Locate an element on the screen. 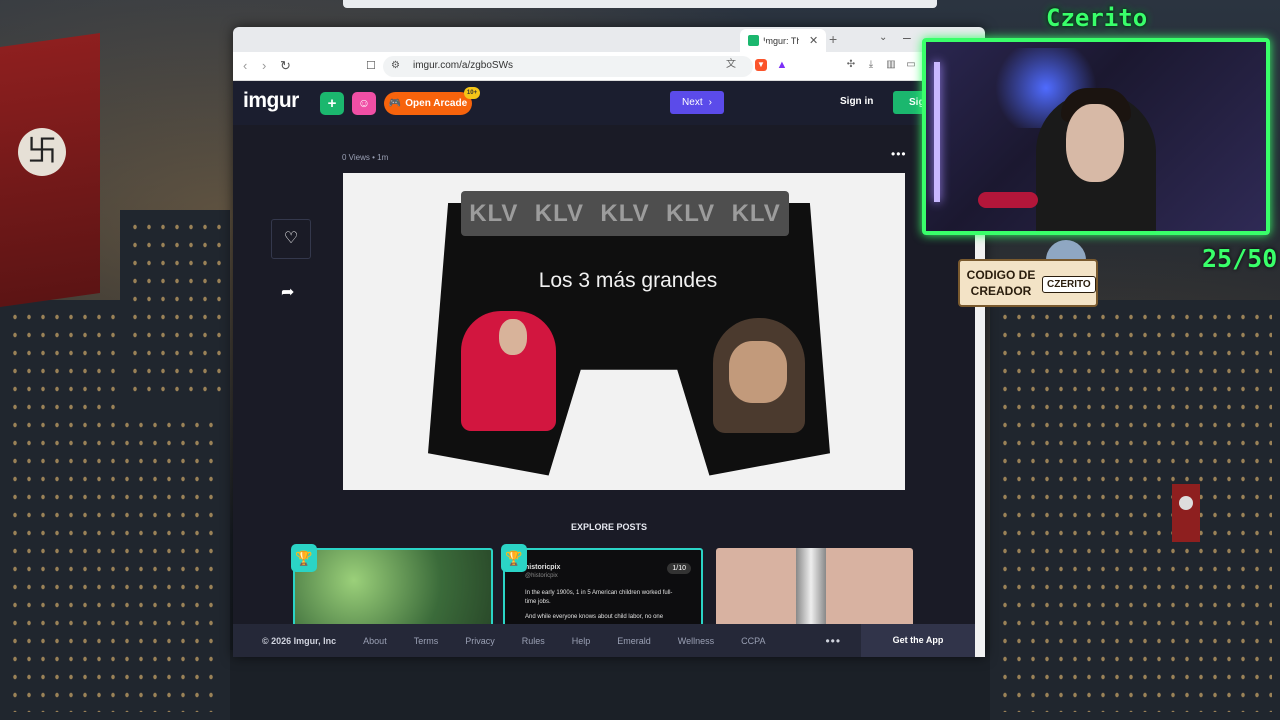  next-label: Next is located at coordinates (692, 102).